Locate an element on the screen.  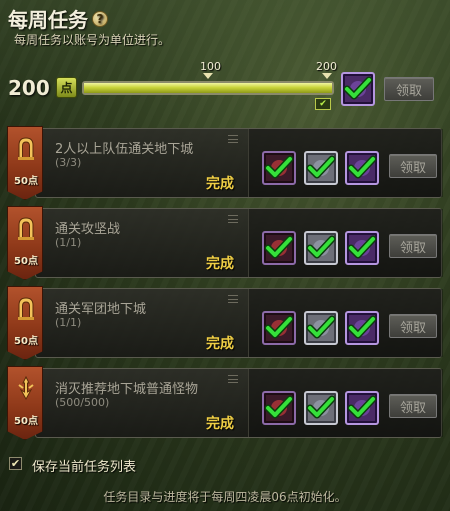
quest-name: 通关军团地下城 is located at coordinates (101, 309).